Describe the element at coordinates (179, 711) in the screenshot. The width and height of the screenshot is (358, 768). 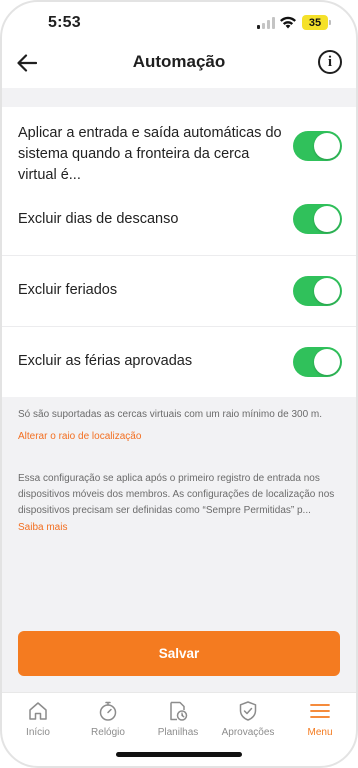
I see `timesheet-icon` at that location.